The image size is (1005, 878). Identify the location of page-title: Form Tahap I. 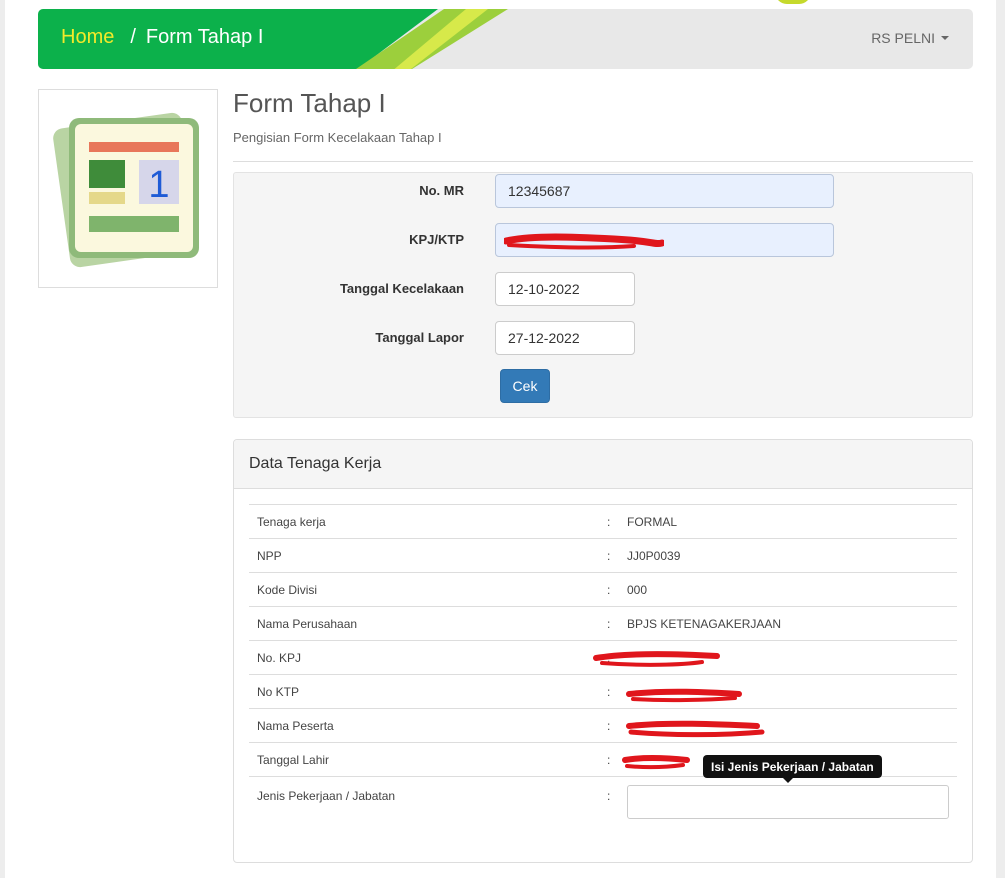
(309, 103).